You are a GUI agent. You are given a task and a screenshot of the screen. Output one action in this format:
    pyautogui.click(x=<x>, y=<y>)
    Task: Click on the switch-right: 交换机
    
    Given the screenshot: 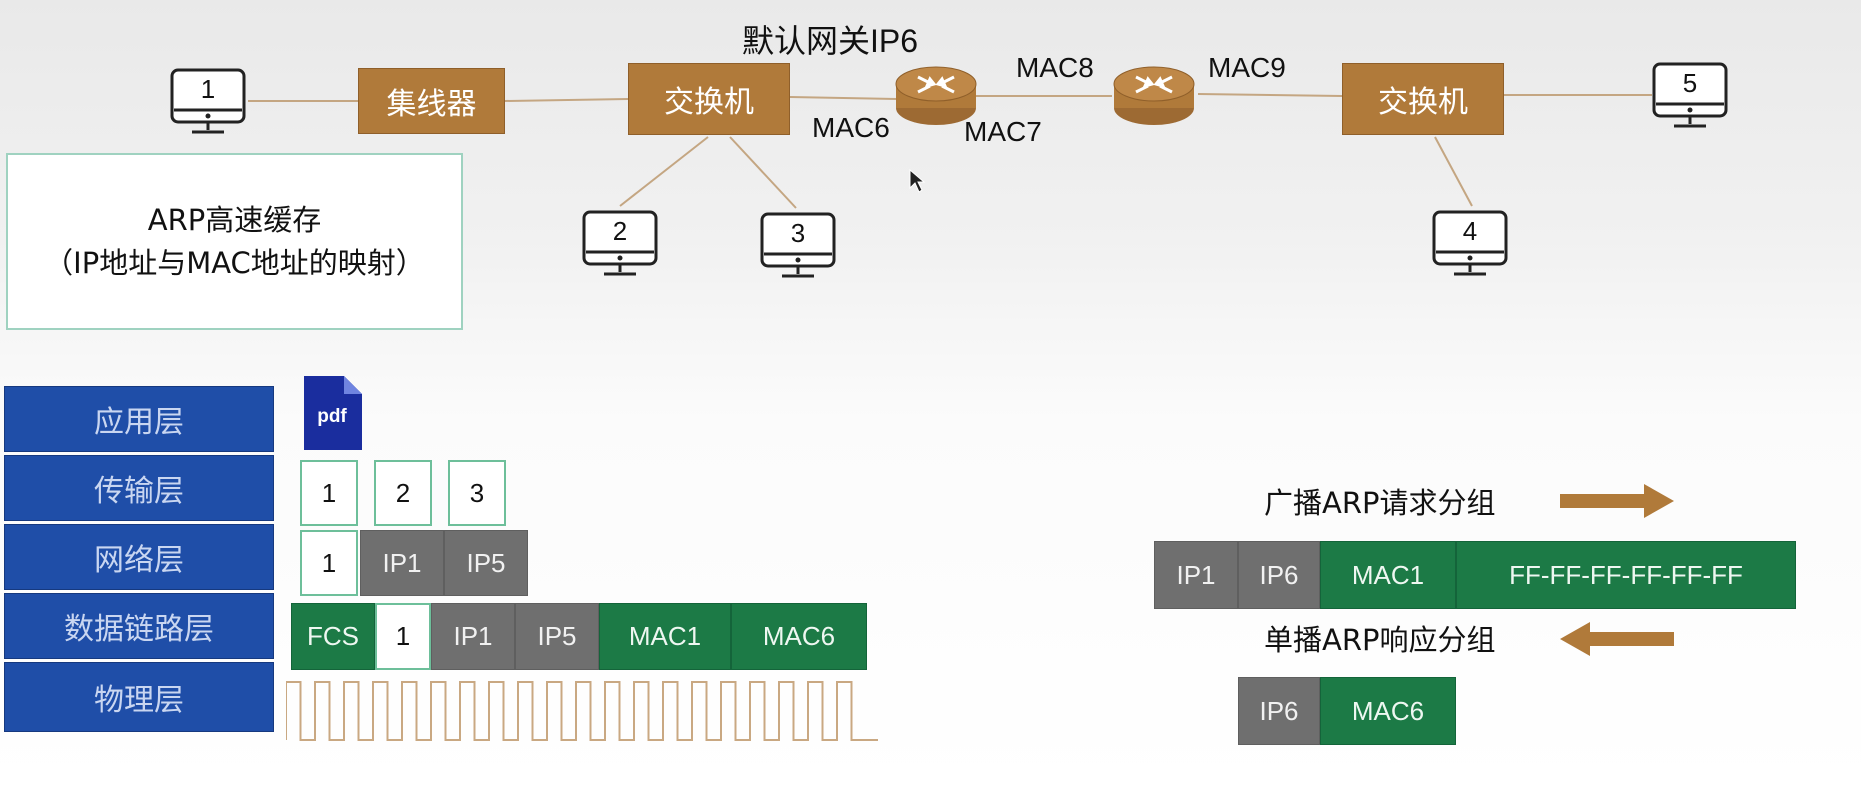 What is the action you would take?
    pyautogui.click(x=1423, y=99)
    